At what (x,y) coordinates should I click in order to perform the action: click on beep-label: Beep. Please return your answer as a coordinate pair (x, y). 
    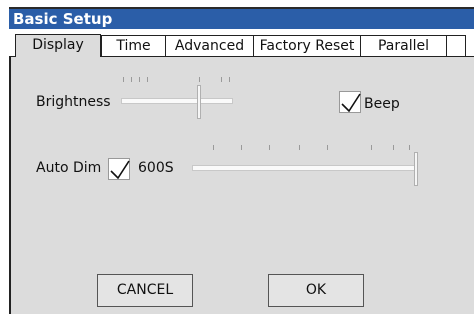
    Looking at the image, I should click on (382, 104).